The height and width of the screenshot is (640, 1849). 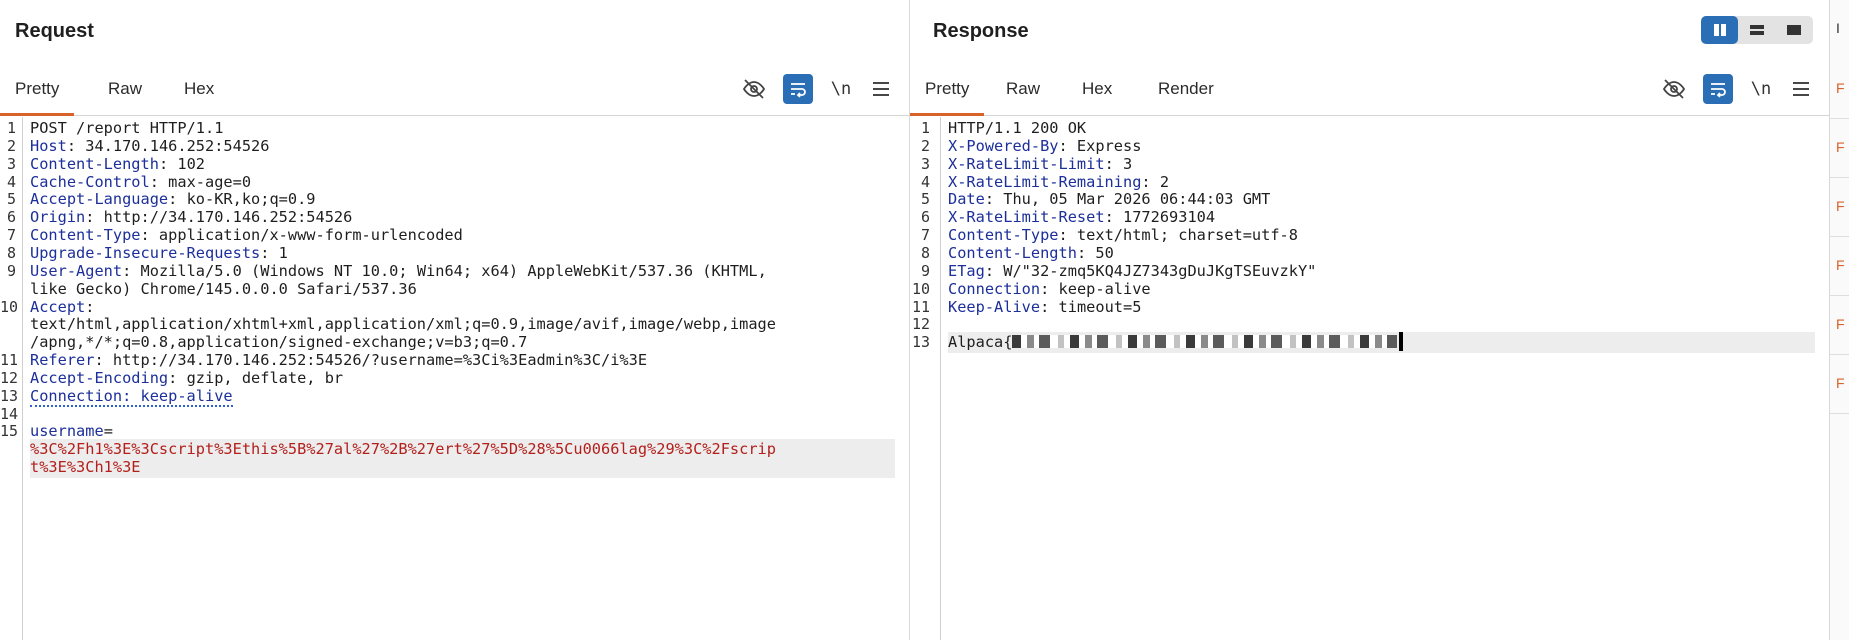 I want to click on header-name: Referer, so click(x=62, y=360).